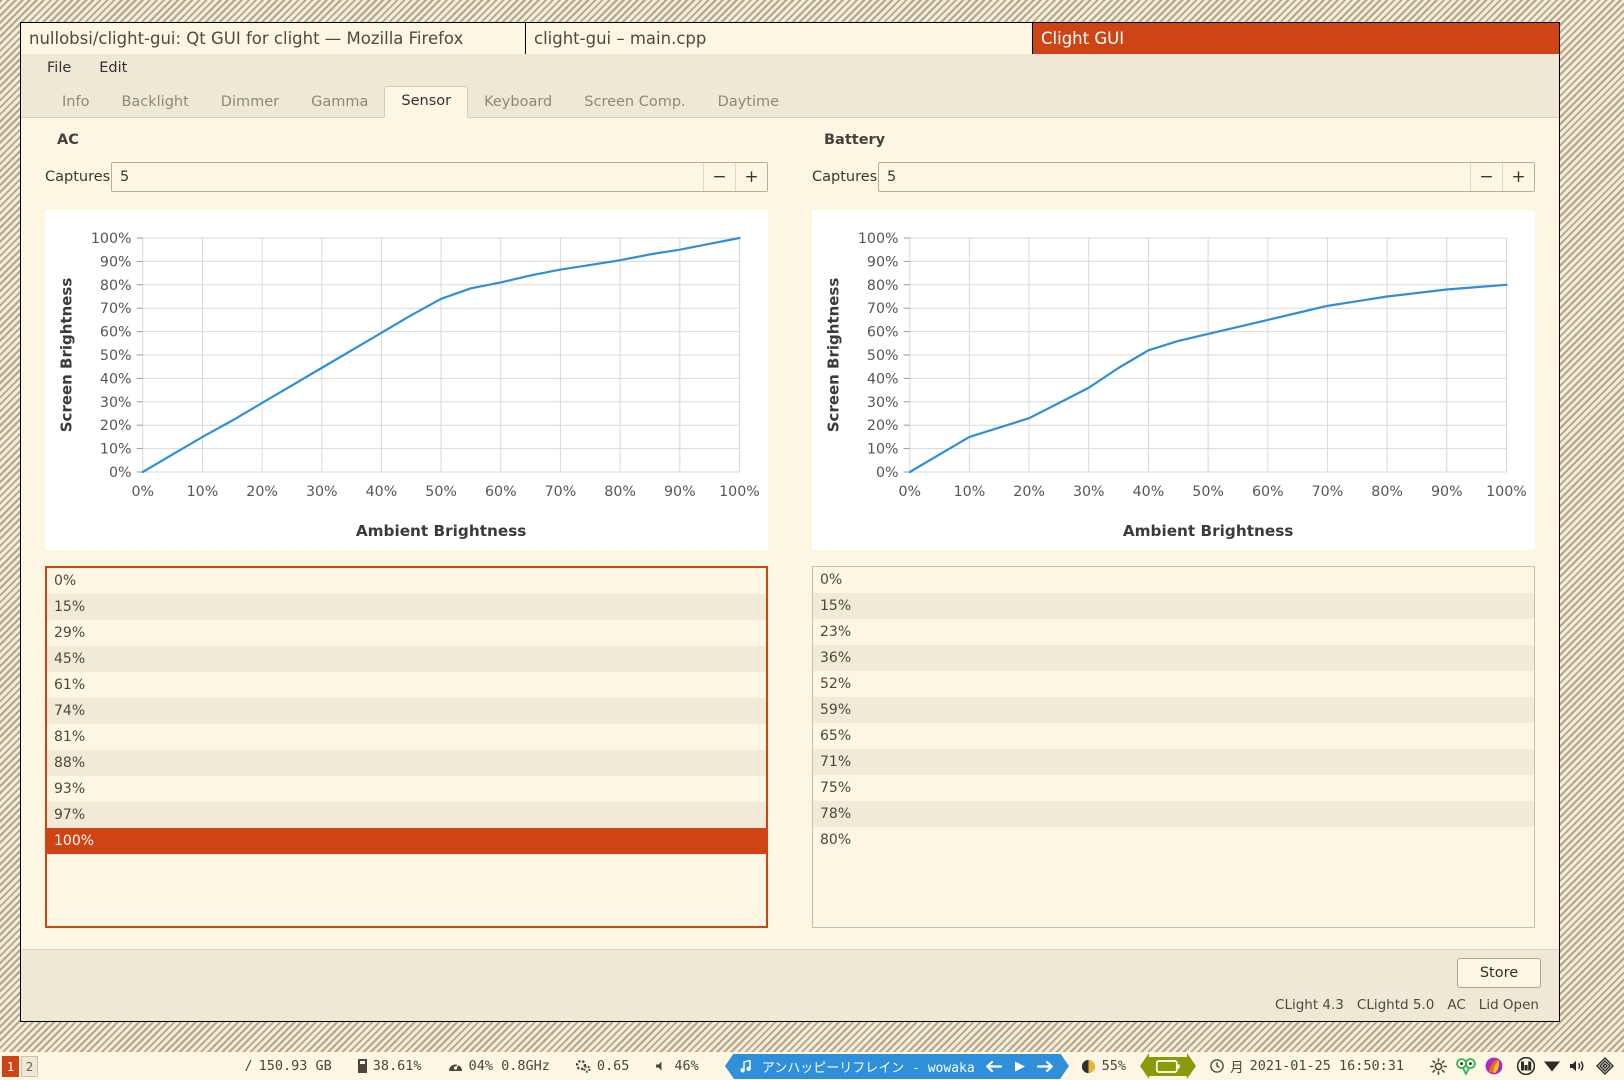 This screenshot has width=1624, height=1080. What do you see at coordinates (499, 1066) in the screenshot?
I see `taskbar-cpu: 04% 0.8GHz` at bounding box center [499, 1066].